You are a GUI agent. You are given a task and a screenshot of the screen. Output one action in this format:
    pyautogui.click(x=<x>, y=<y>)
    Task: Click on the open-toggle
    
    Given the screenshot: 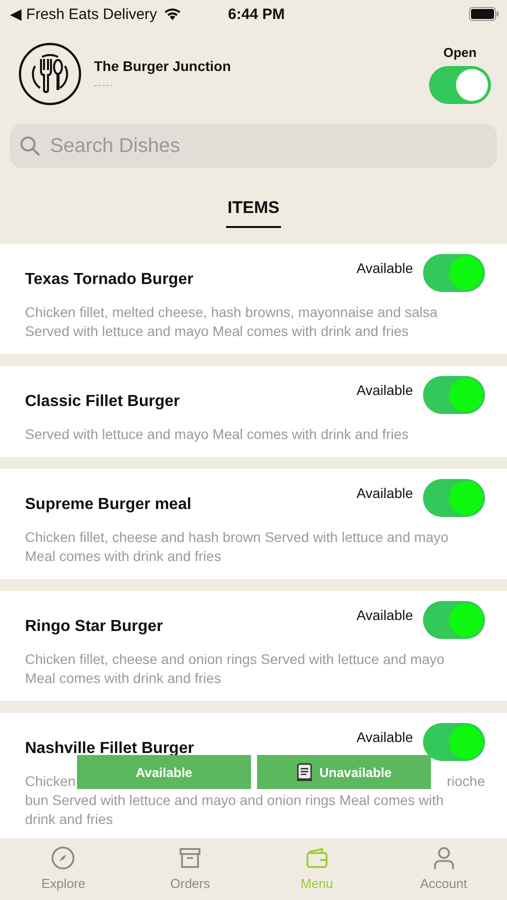 What is the action you would take?
    pyautogui.click(x=460, y=85)
    